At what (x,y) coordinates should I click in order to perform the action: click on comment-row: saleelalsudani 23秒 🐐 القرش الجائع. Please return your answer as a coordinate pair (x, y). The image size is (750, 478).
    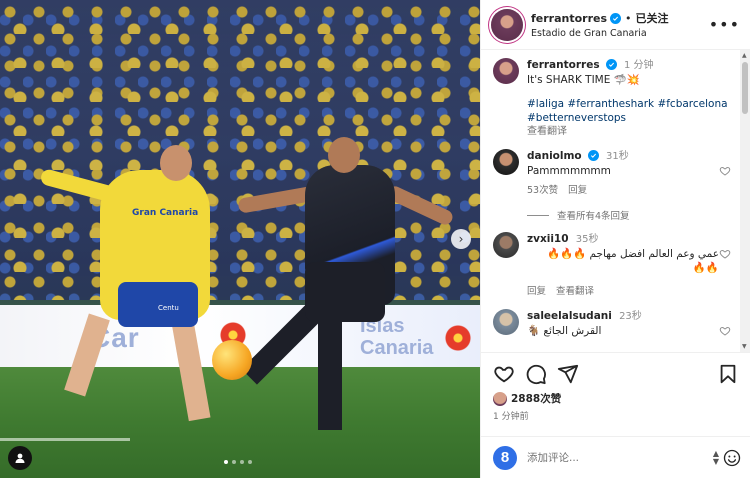
    Looking at the image, I should click on (613, 323).